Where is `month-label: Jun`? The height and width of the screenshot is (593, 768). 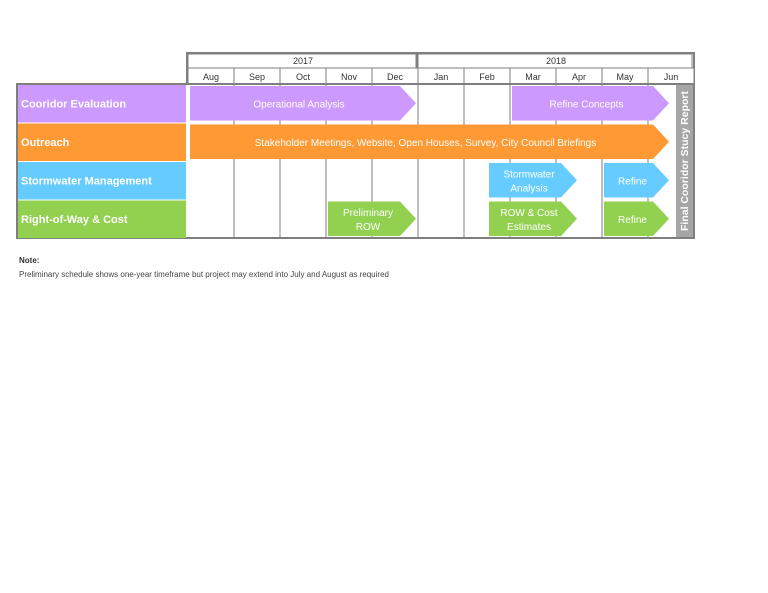
month-label: Jun is located at coordinates (671, 77).